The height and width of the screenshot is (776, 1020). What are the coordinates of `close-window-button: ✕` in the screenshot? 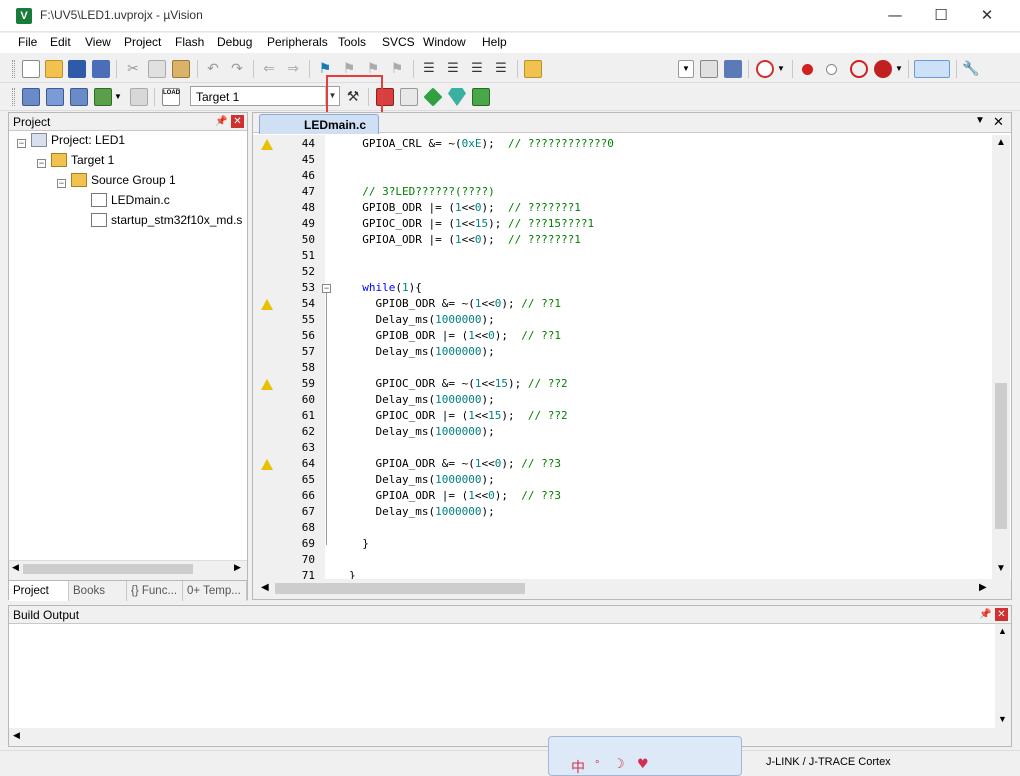 It's located at (987, 16).